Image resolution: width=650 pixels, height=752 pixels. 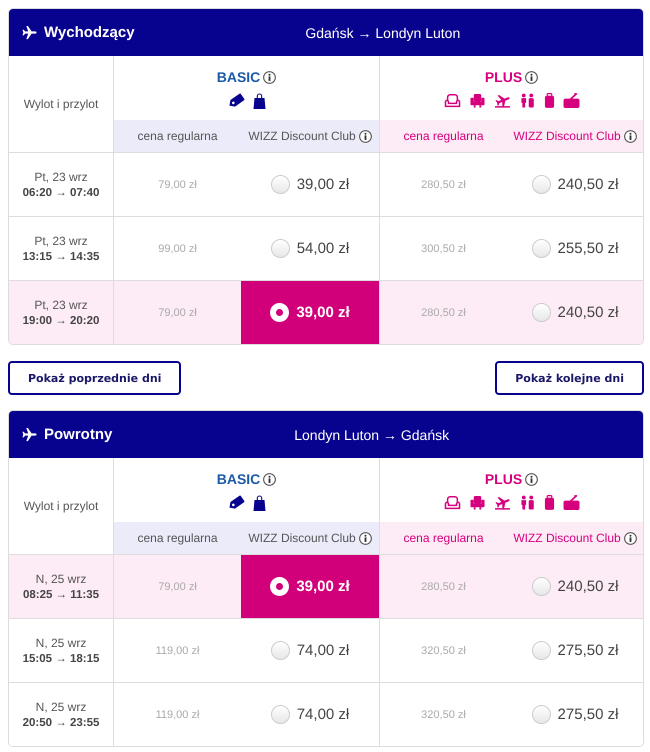 I want to click on route-label: Gdańsk → Londyn Luton, so click(x=382, y=32).